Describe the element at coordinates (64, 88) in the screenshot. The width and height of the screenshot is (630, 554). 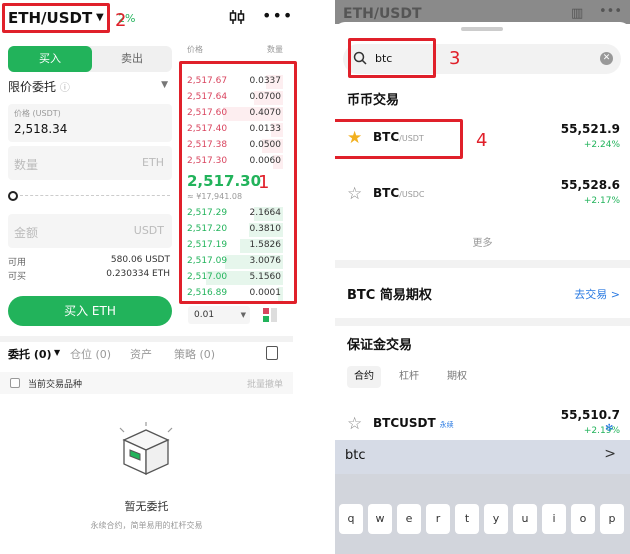
I see `info-icon: ⓘ` at that location.